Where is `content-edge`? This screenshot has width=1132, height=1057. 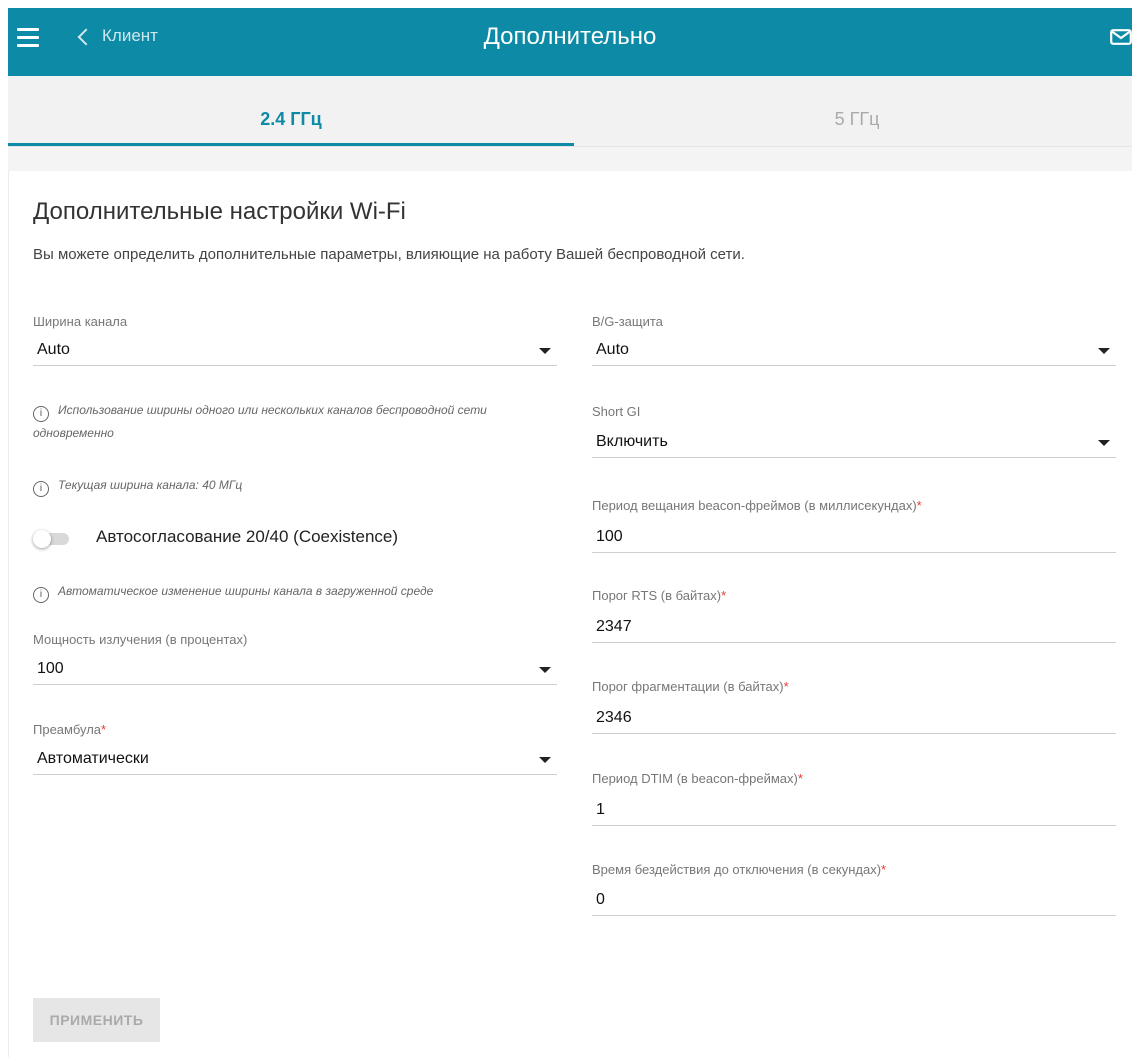
content-edge is located at coordinates (8, 613).